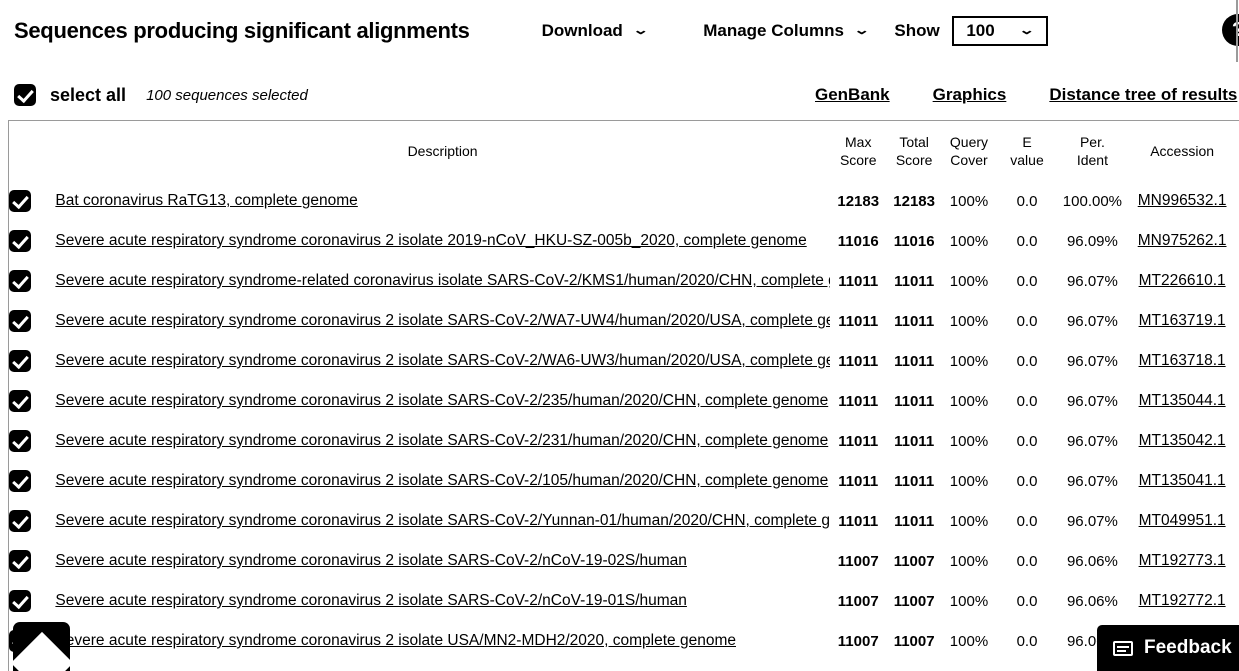 This screenshot has height=671, width=1239. What do you see at coordinates (914, 601) in the screenshot?
I see `total-score-cell: 11007` at bounding box center [914, 601].